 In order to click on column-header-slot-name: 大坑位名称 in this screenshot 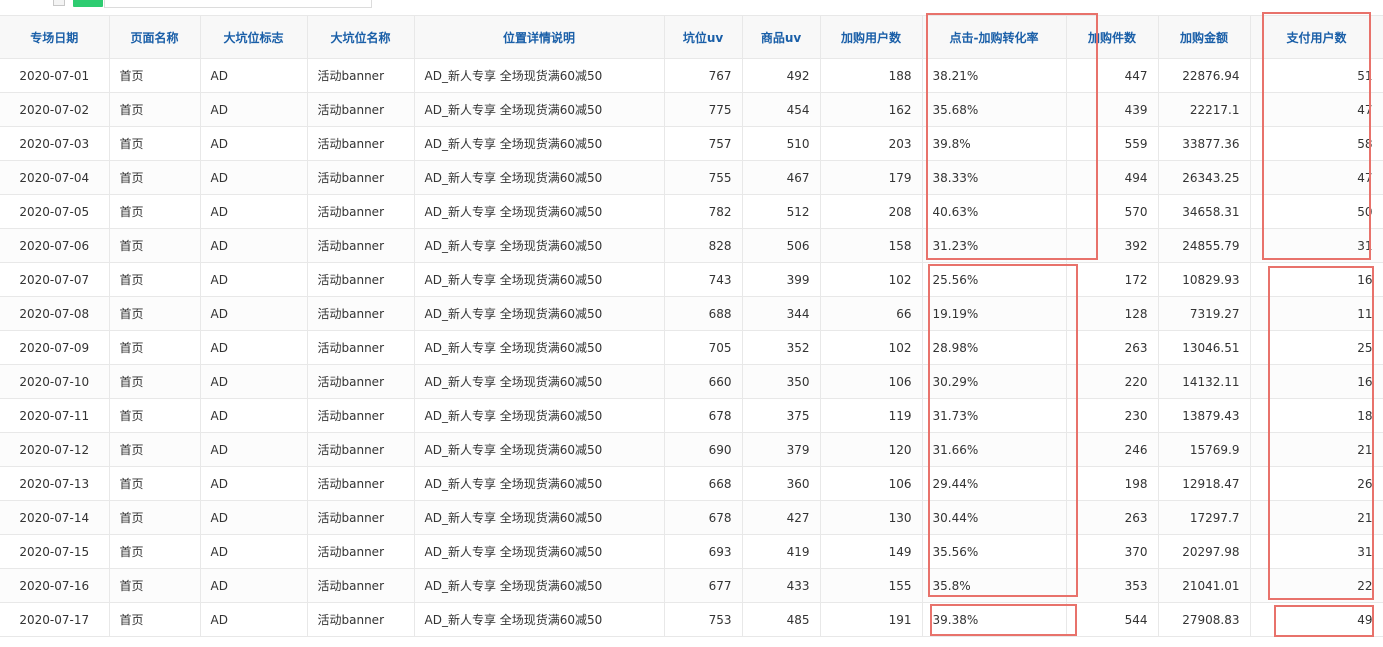, I will do `click(361, 37)`.